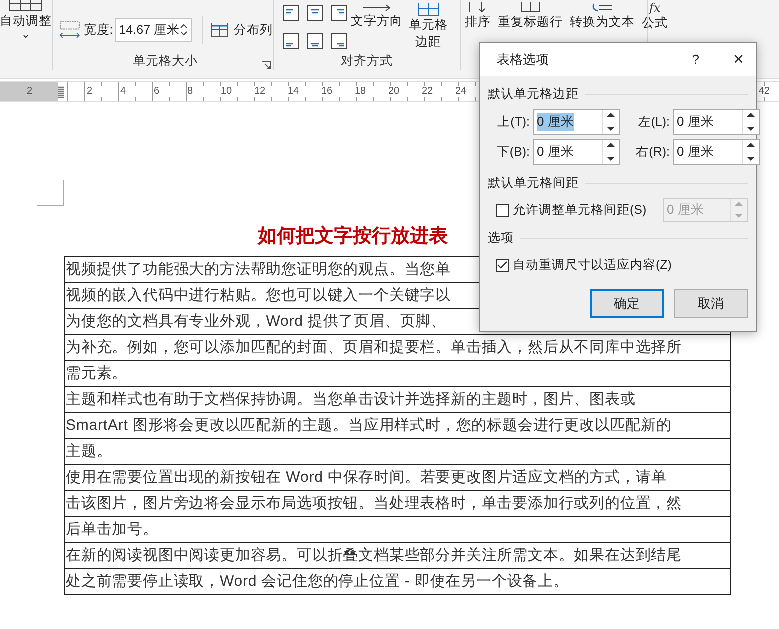 The image size is (779, 629). I want to click on document-title: 如何把文字按行放进表, so click(353, 236).